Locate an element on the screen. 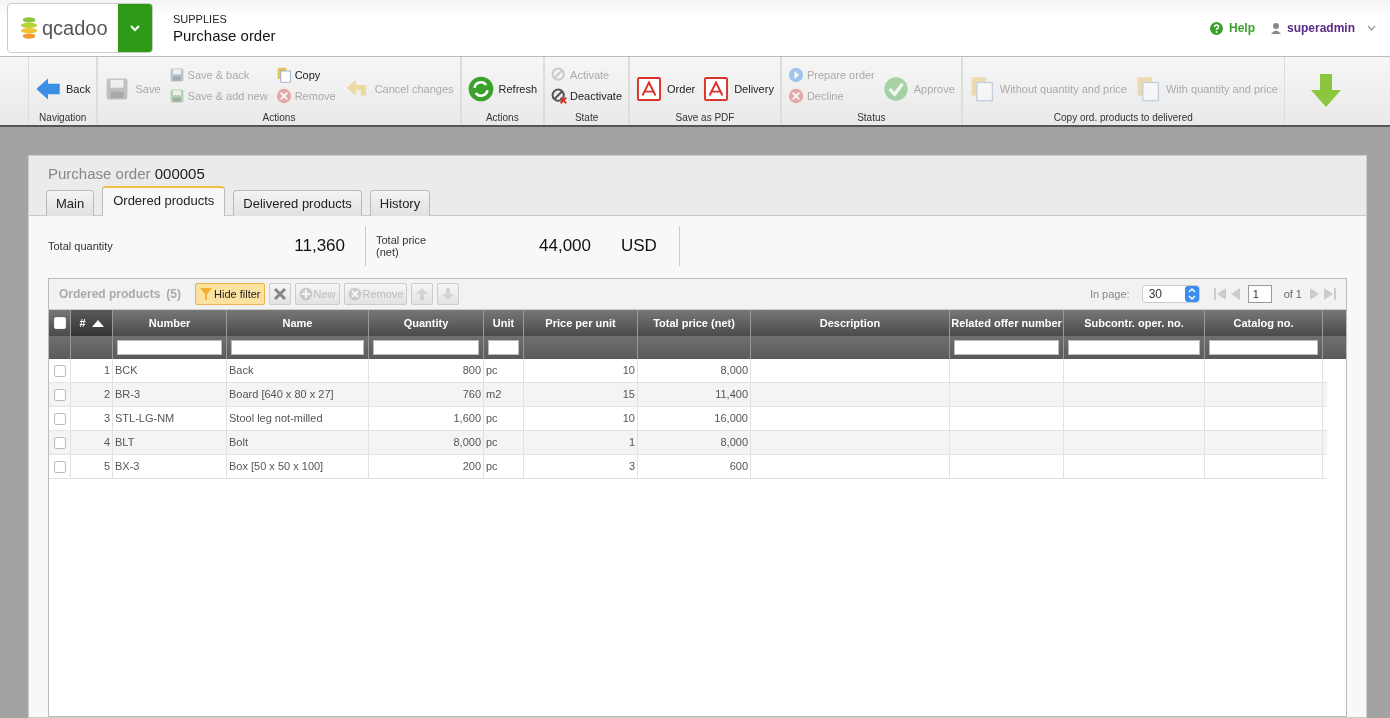 The image size is (1390, 718). toolbar-group-label: Copy ord. products to delivered is located at coordinates (1123, 118).